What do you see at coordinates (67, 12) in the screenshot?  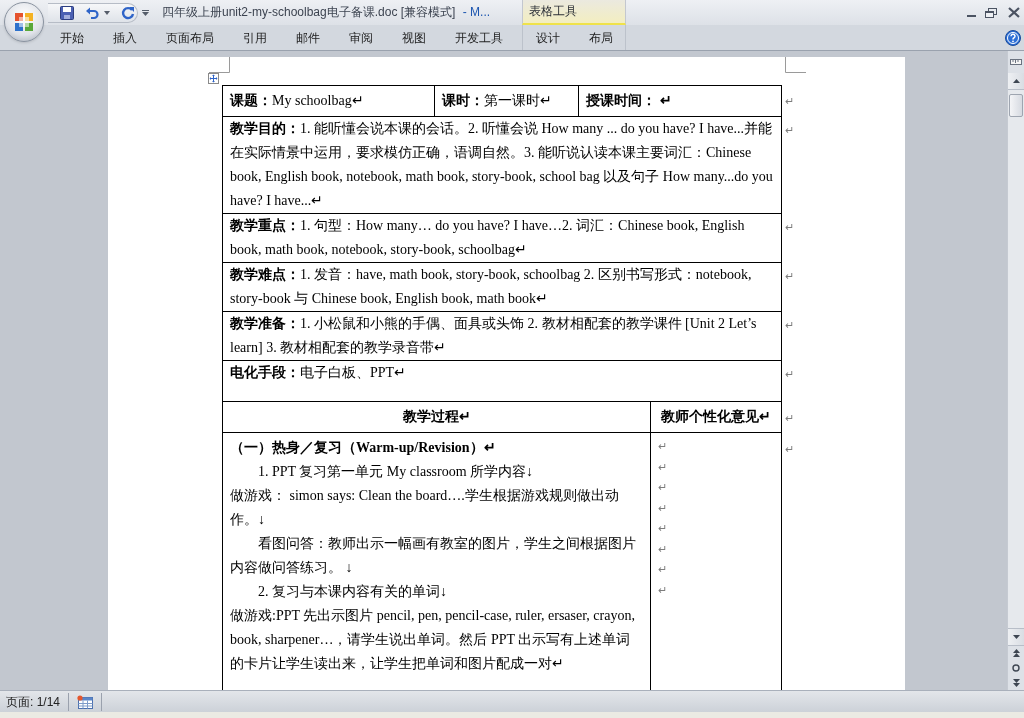 I see `save-icon` at bounding box center [67, 12].